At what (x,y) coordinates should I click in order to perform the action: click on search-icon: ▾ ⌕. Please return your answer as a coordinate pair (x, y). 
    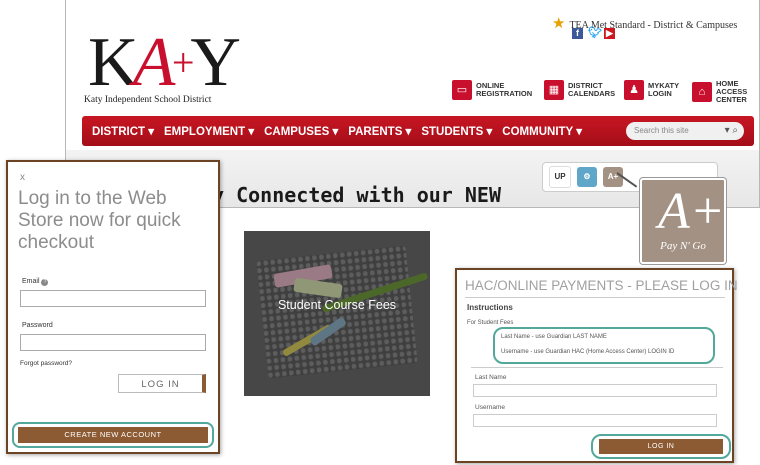
    Looking at the image, I should click on (731, 131).